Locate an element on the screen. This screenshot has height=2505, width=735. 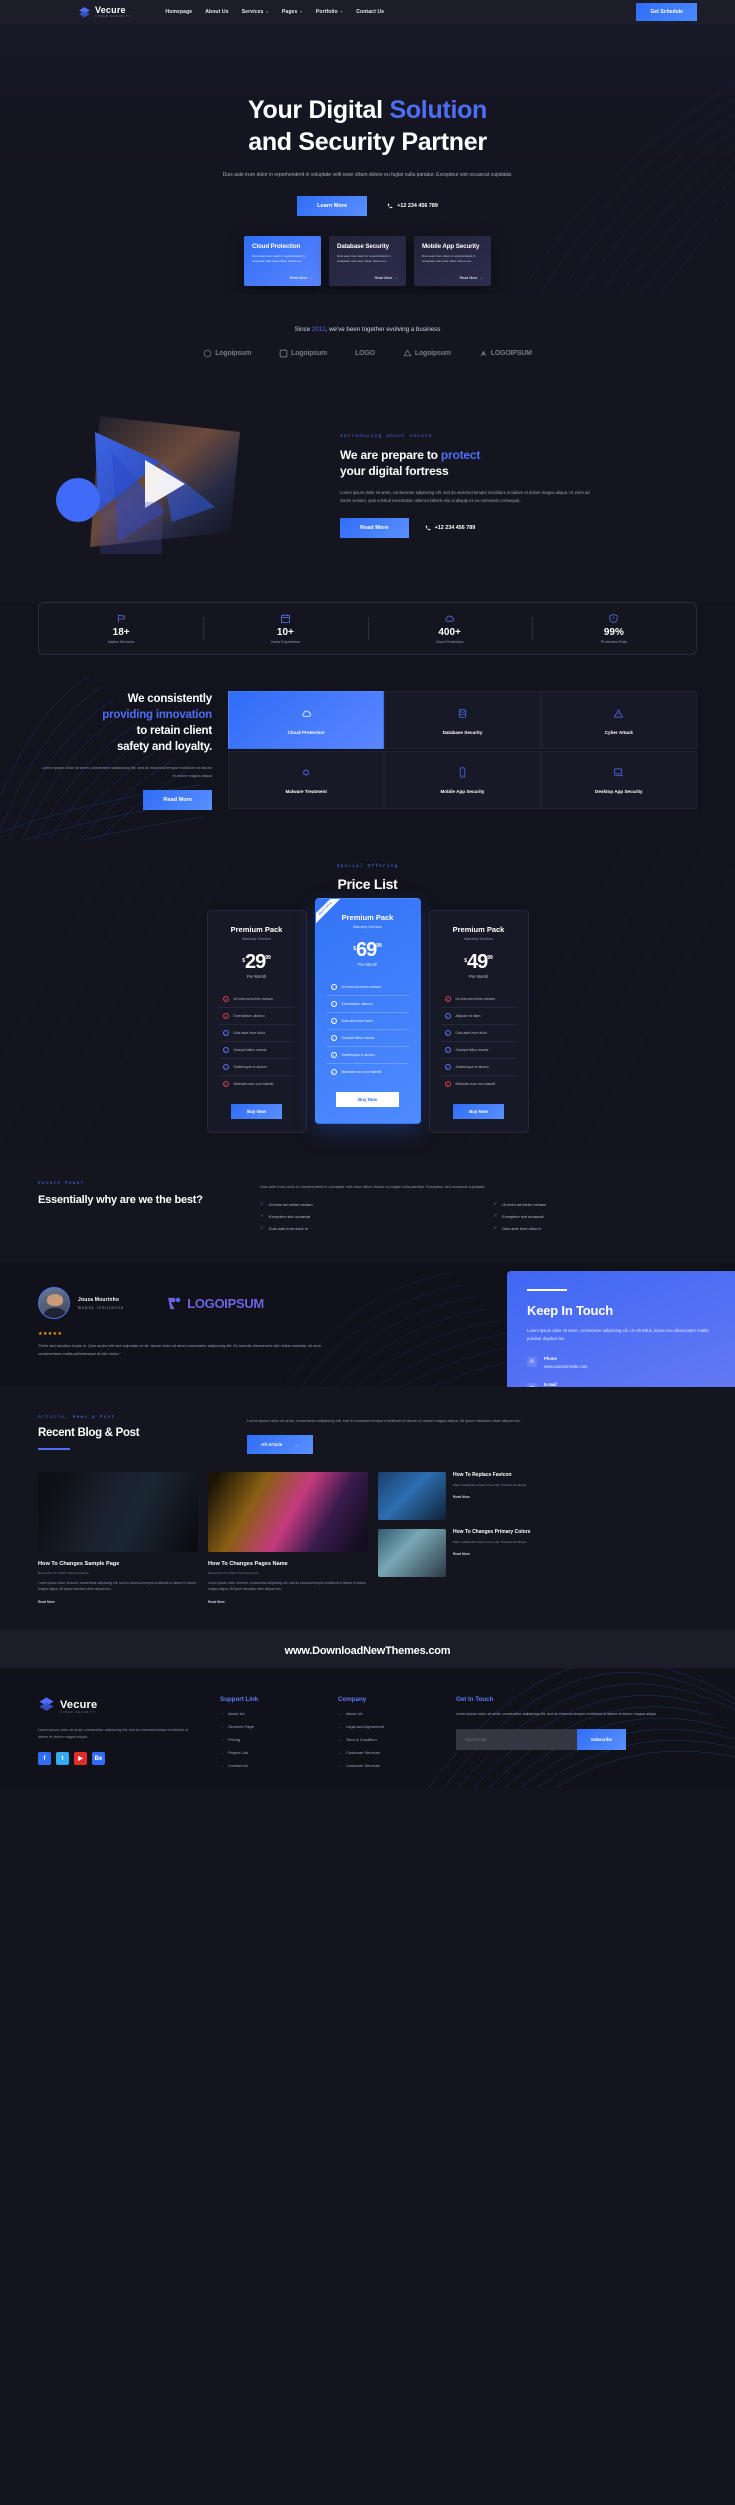
hero-phone-link: +12 234 456 789 is located at coordinates (412, 206).